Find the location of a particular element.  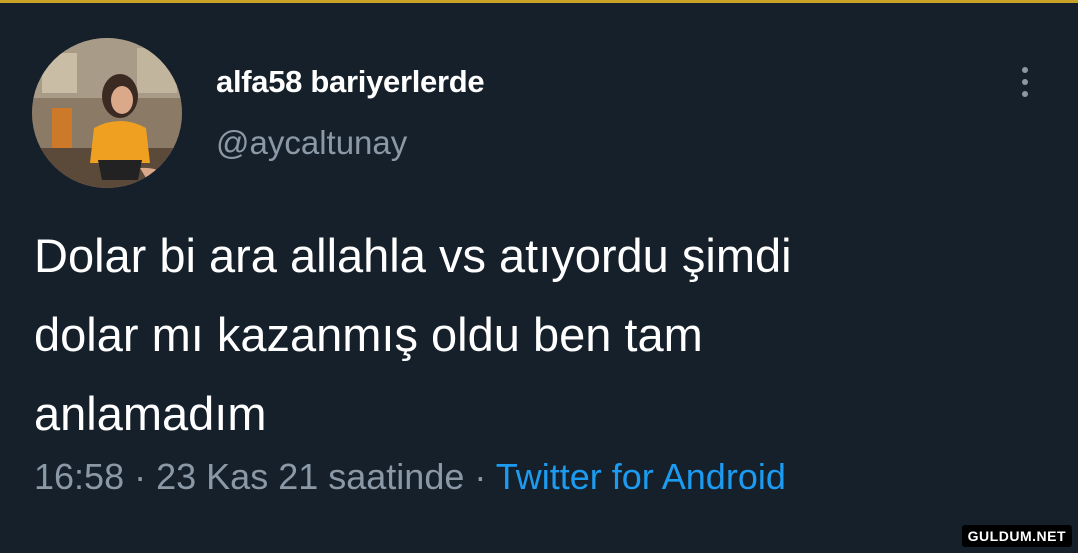

tweet-source-link: Twitter for Android is located at coordinates (641, 476).